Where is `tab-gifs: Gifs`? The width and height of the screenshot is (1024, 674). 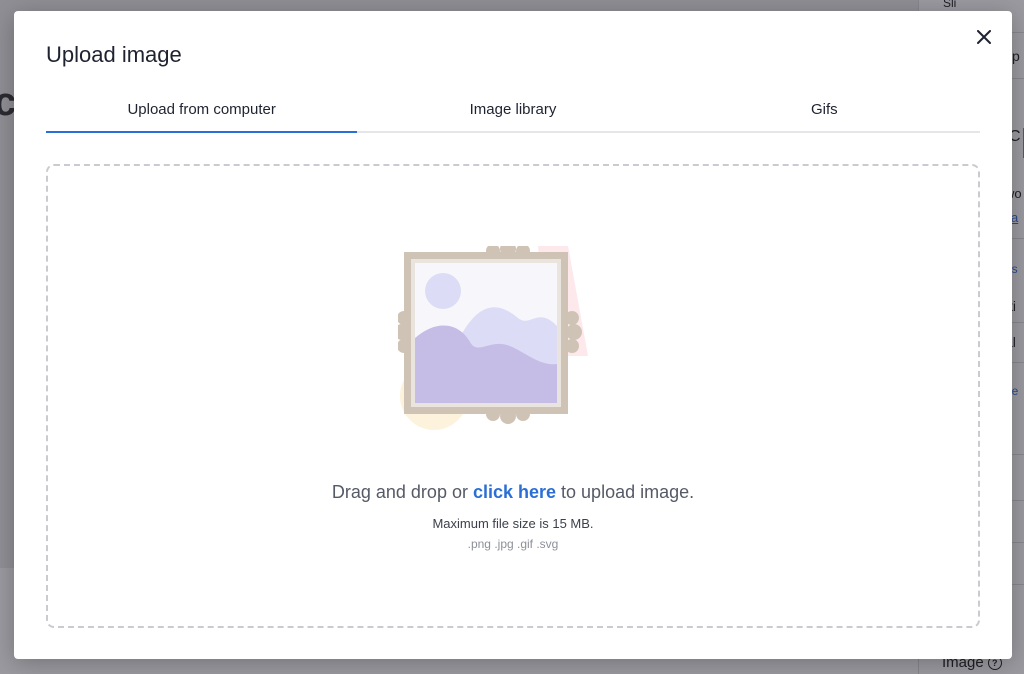 tab-gifs: Gifs is located at coordinates (824, 114).